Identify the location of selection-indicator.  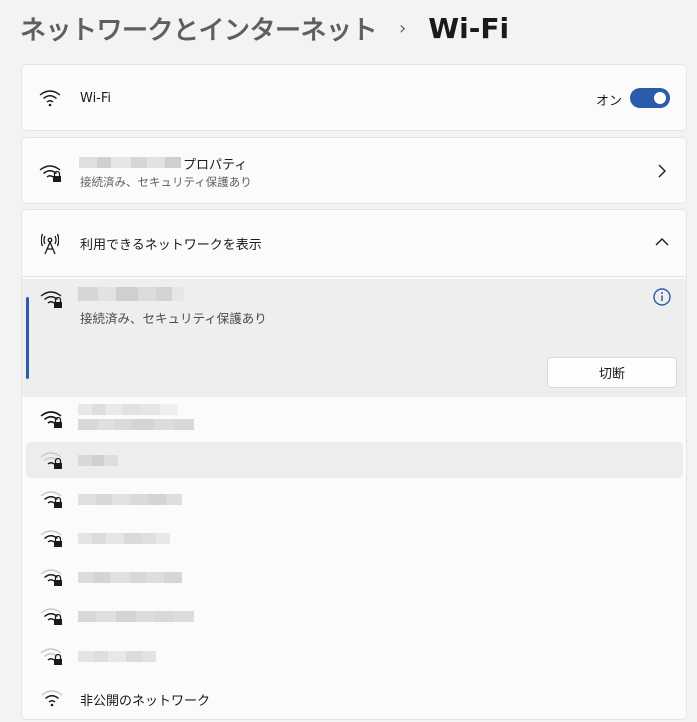
(27, 338).